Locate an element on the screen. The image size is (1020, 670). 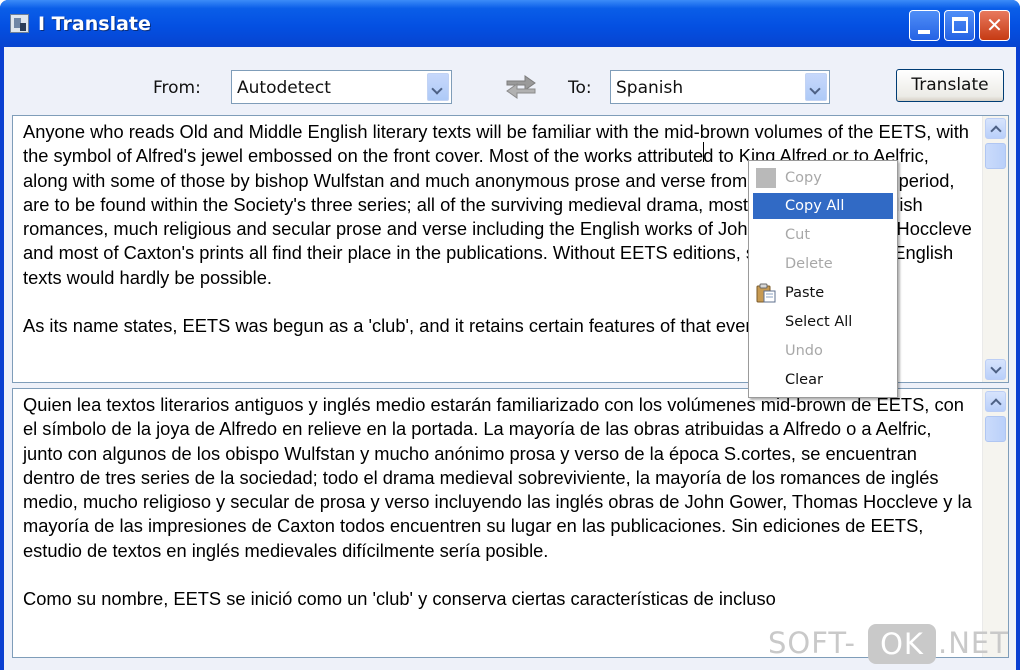
maximize-icon is located at coordinates (960, 25).